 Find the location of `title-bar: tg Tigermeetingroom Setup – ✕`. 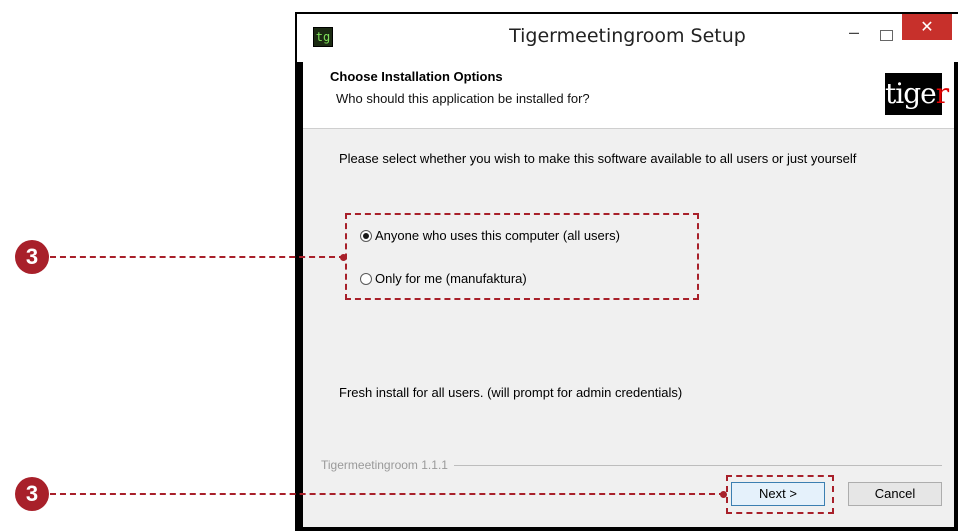

title-bar: tg Tigermeetingroom Setup – ✕ is located at coordinates (627, 38).